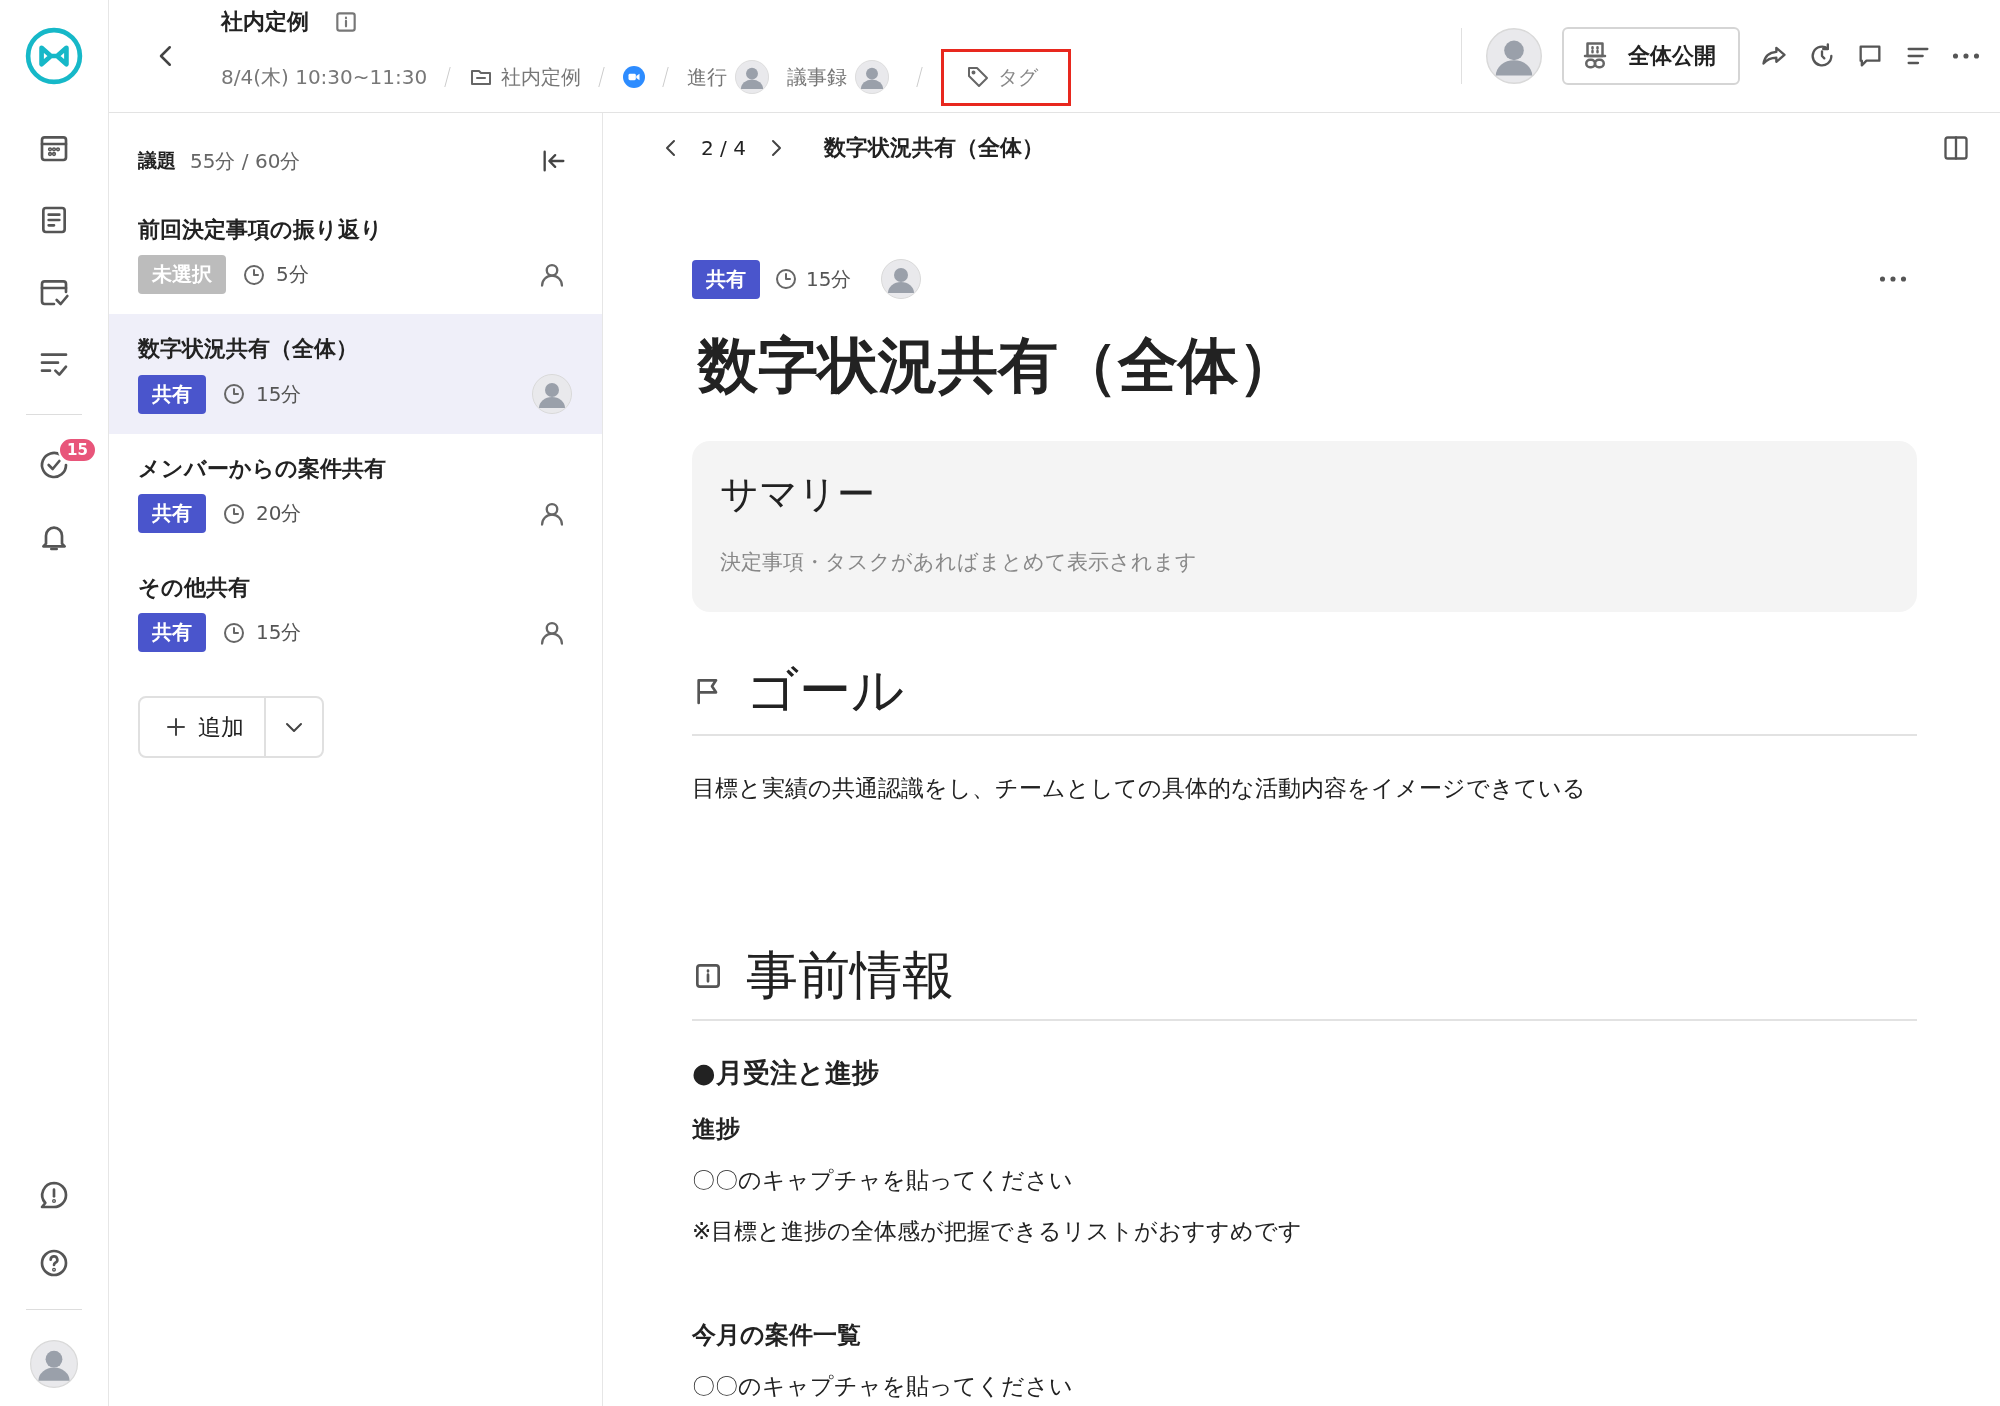 The width and height of the screenshot is (2000, 1406). Describe the element at coordinates (541, 77) in the screenshot. I see `folder-name: 社内定例` at that location.